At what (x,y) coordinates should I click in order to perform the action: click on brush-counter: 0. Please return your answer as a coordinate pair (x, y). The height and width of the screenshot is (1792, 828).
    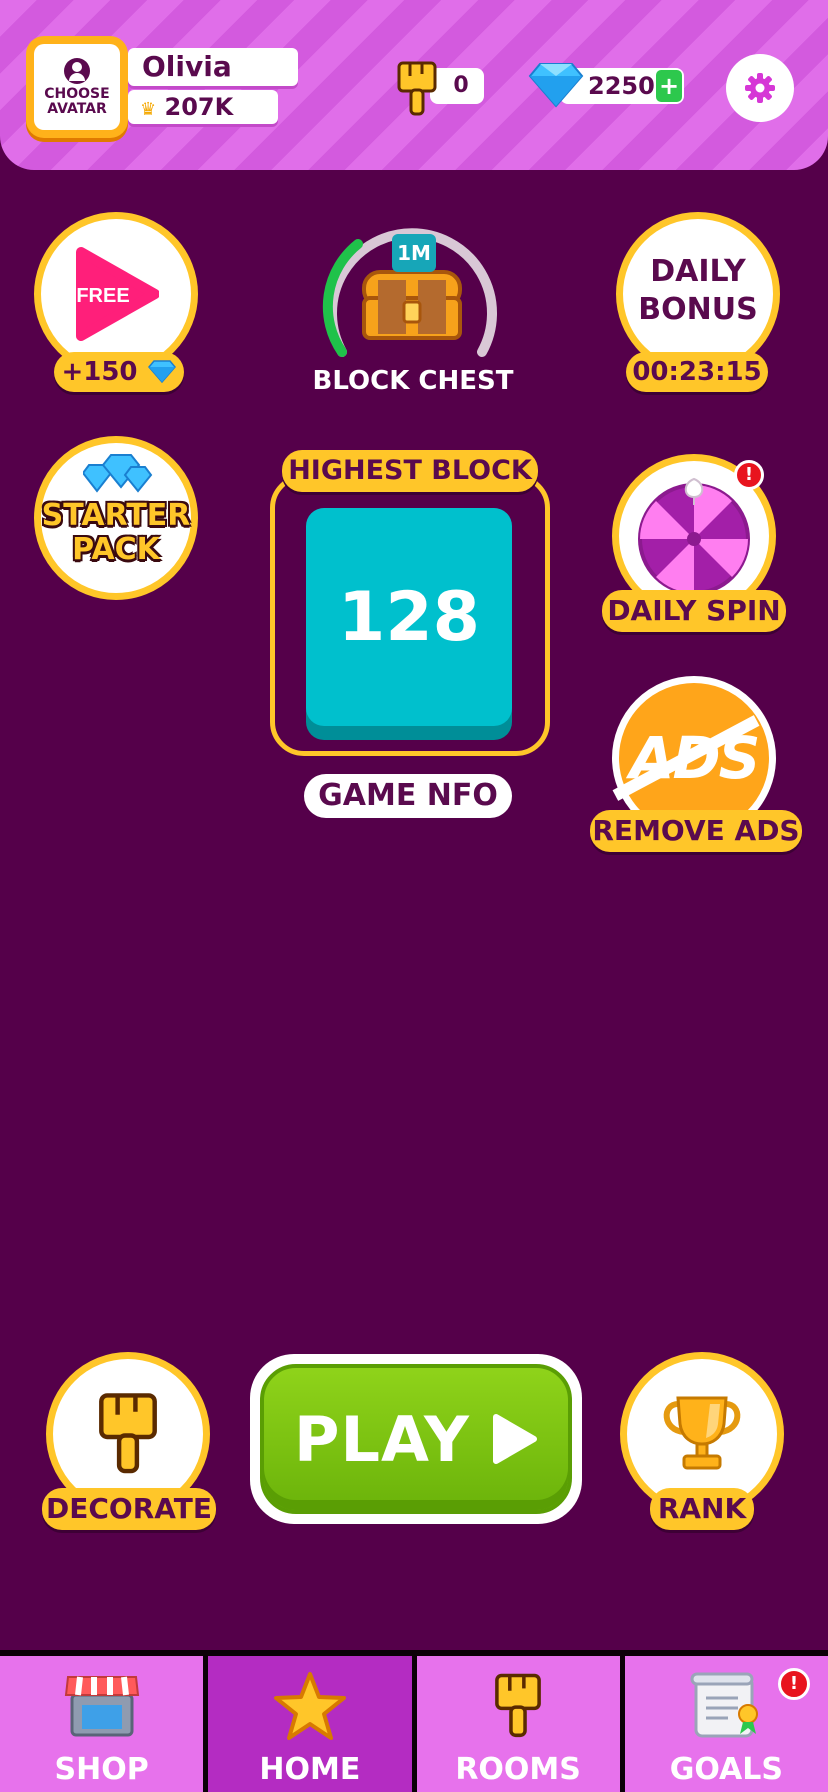
    Looking at the image, I should click on (457, 86).